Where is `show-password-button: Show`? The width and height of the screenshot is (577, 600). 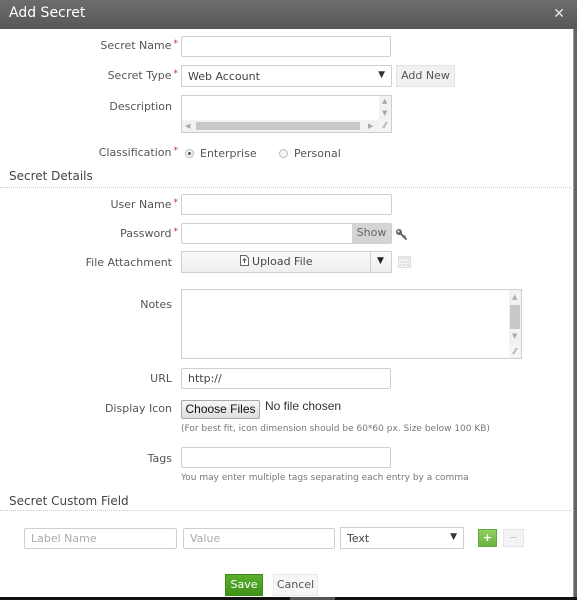
show-password-button: Show is located at coordinates (371, 233).